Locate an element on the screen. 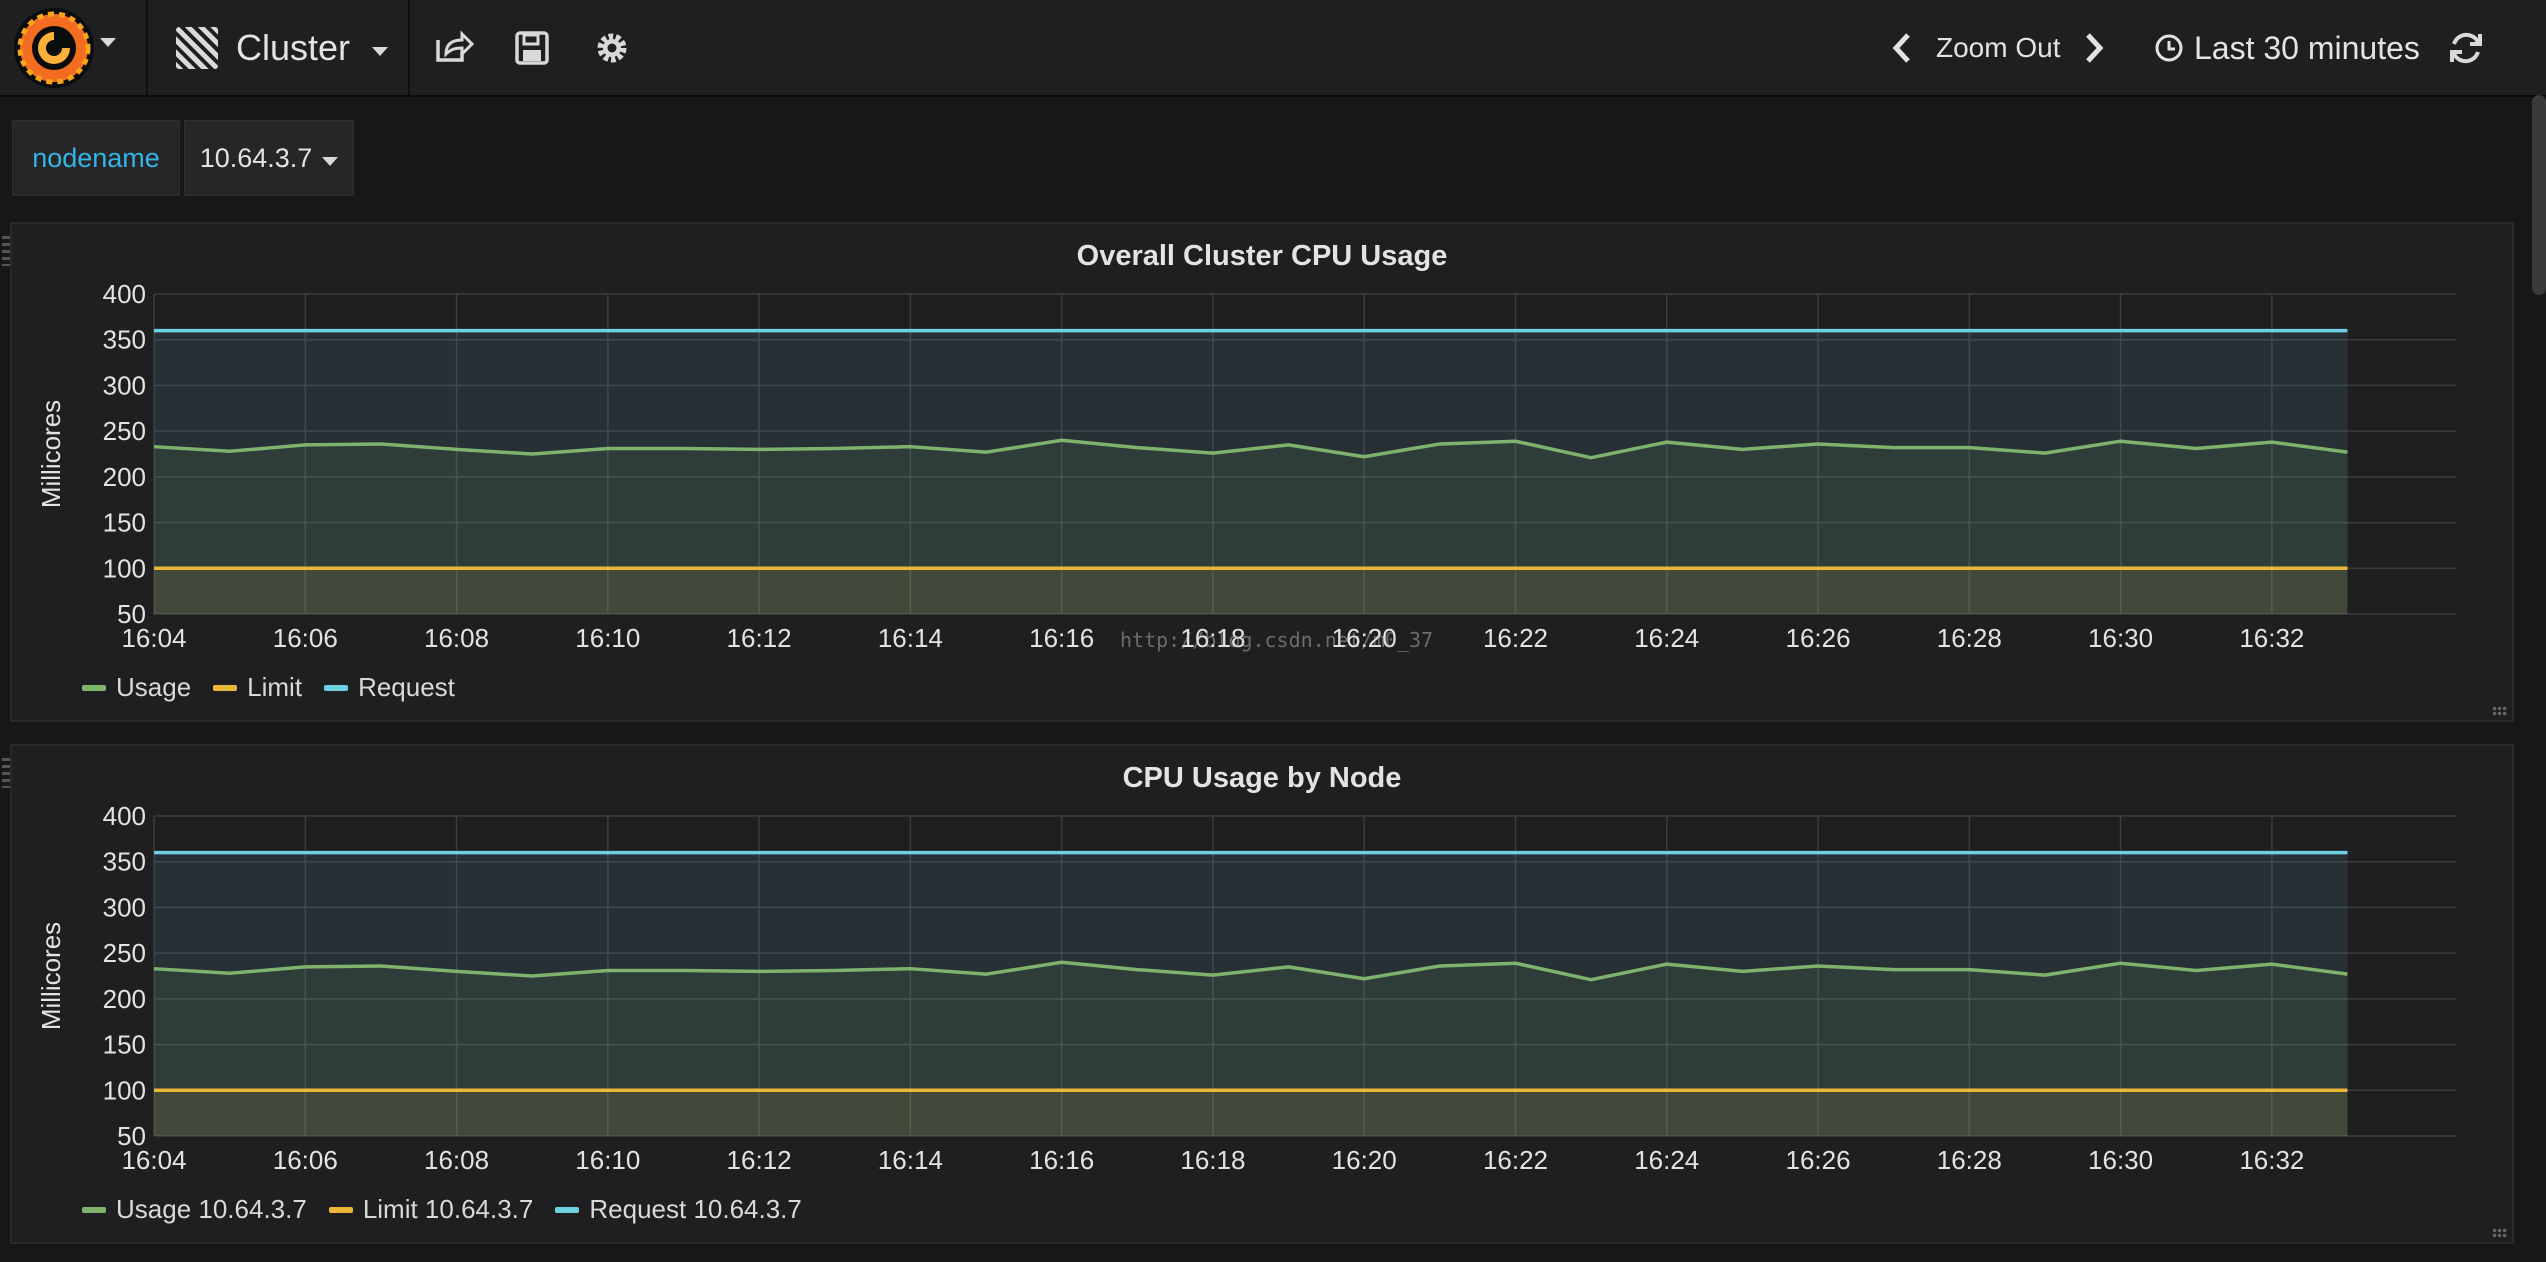  chevron-right-icon is located at coordinates (2093, 48).